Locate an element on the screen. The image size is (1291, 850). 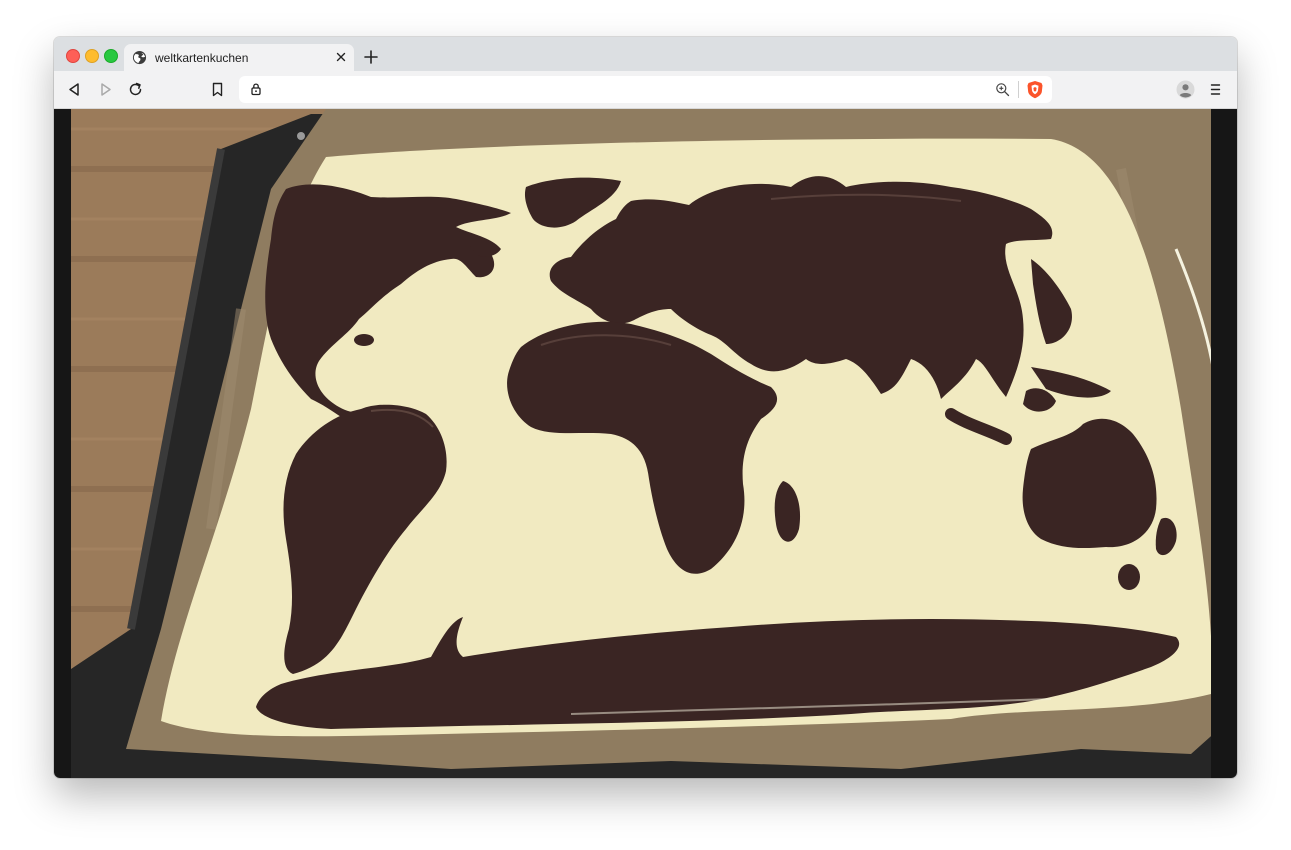
zoom-window-button is located at coordinates (111, 56).